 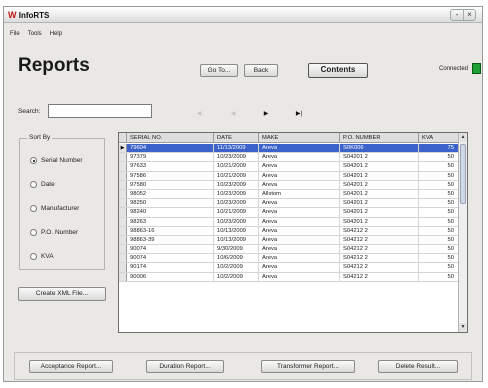 I want to click on scrollbar-thumb, so click(x=463, y=174).